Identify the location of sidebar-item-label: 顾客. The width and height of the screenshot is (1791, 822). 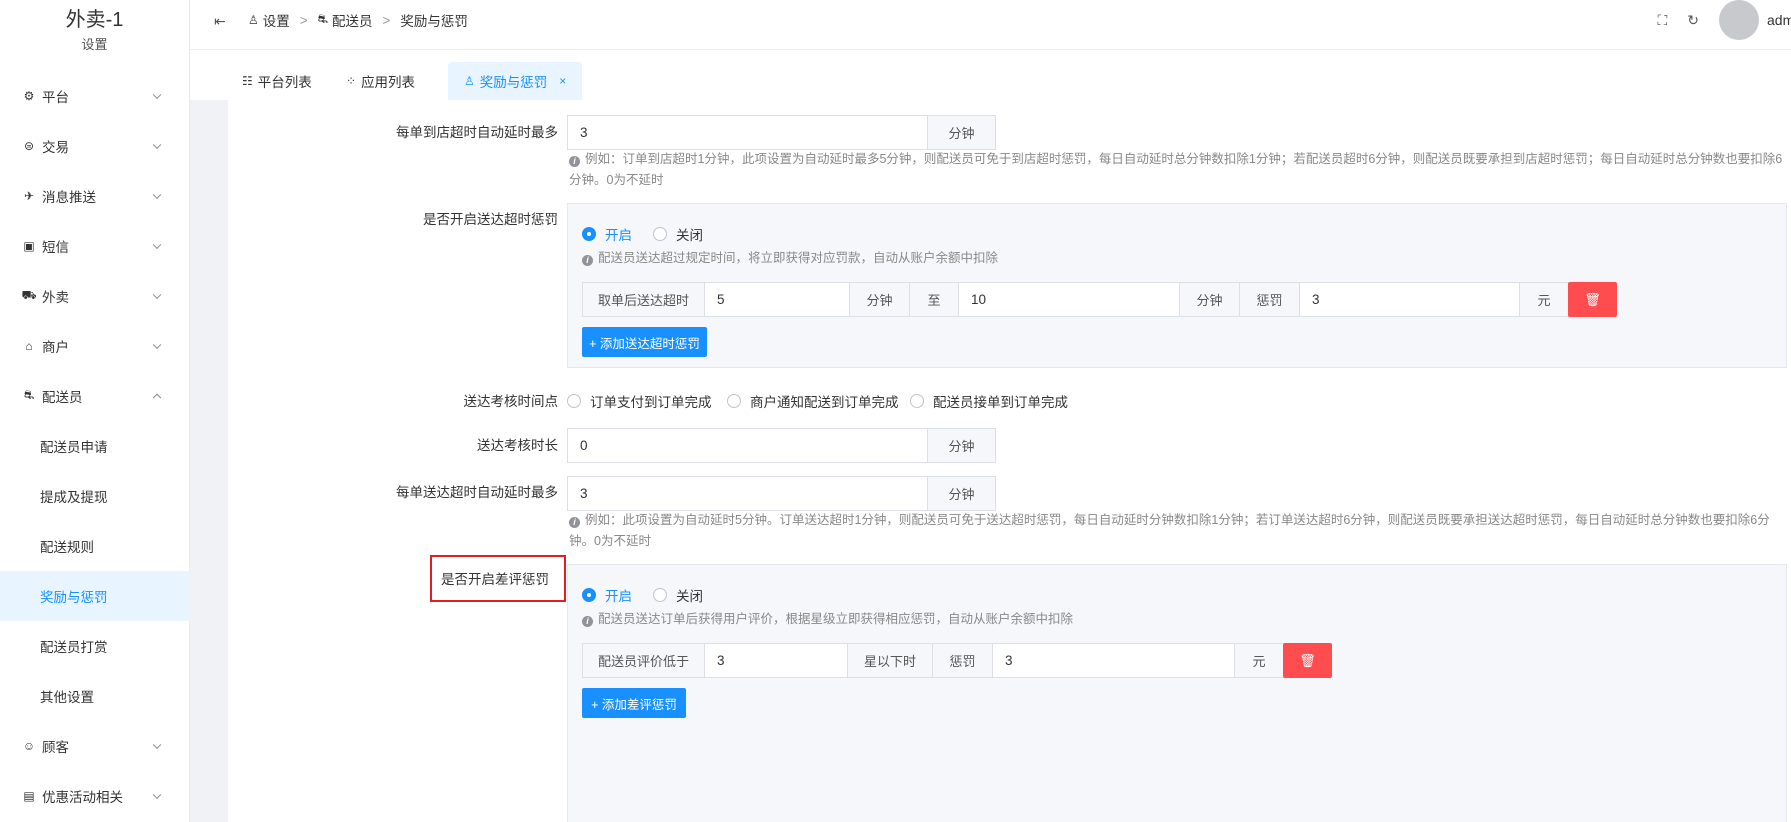
(55, 747).